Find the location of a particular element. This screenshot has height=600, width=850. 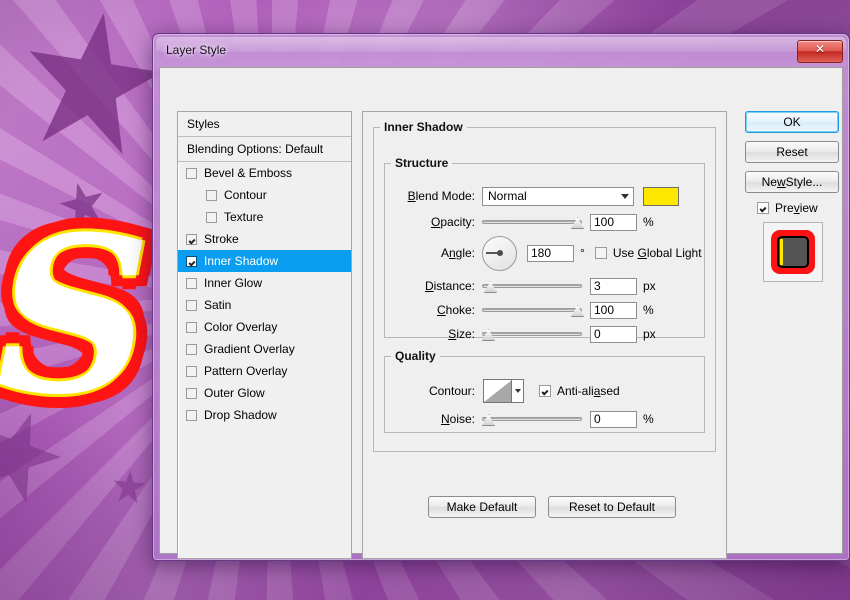

shadow-color-swatch is located at coordinates (661, 196).